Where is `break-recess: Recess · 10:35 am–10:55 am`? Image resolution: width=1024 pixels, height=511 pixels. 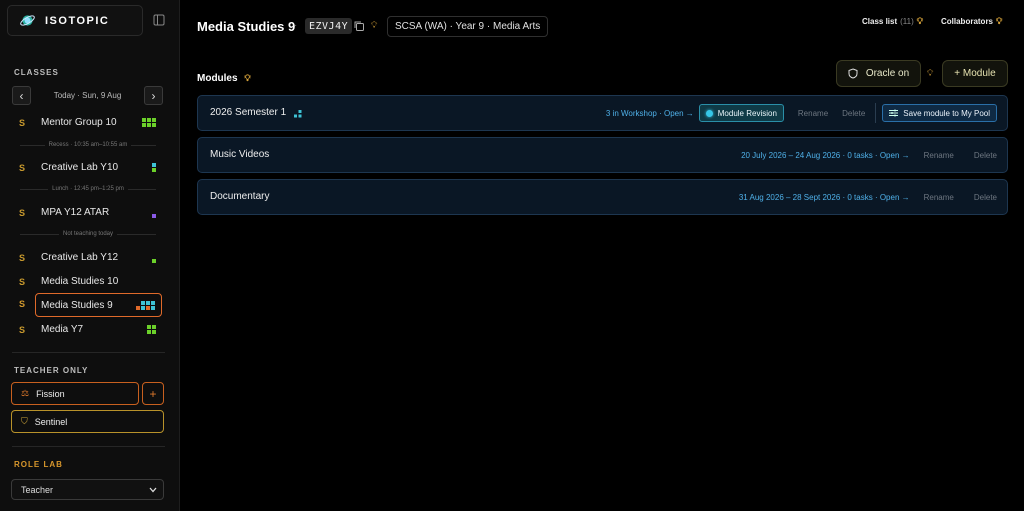 break-recess: Recess · 10:35 am–10:55 am is located at coordinates (88, 145).